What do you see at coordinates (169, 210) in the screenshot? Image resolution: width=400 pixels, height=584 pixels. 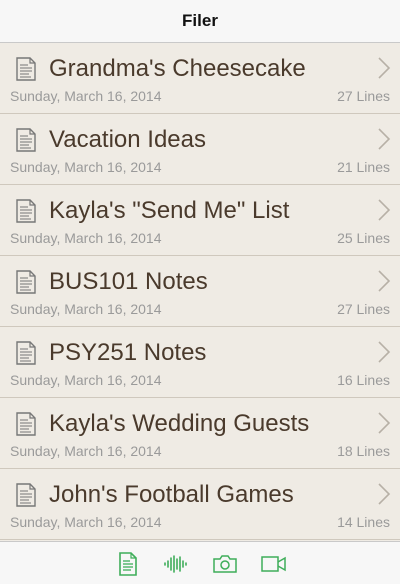 I see `file-title: Kayla's "Send Me" List` at bounding box center [169, 210].